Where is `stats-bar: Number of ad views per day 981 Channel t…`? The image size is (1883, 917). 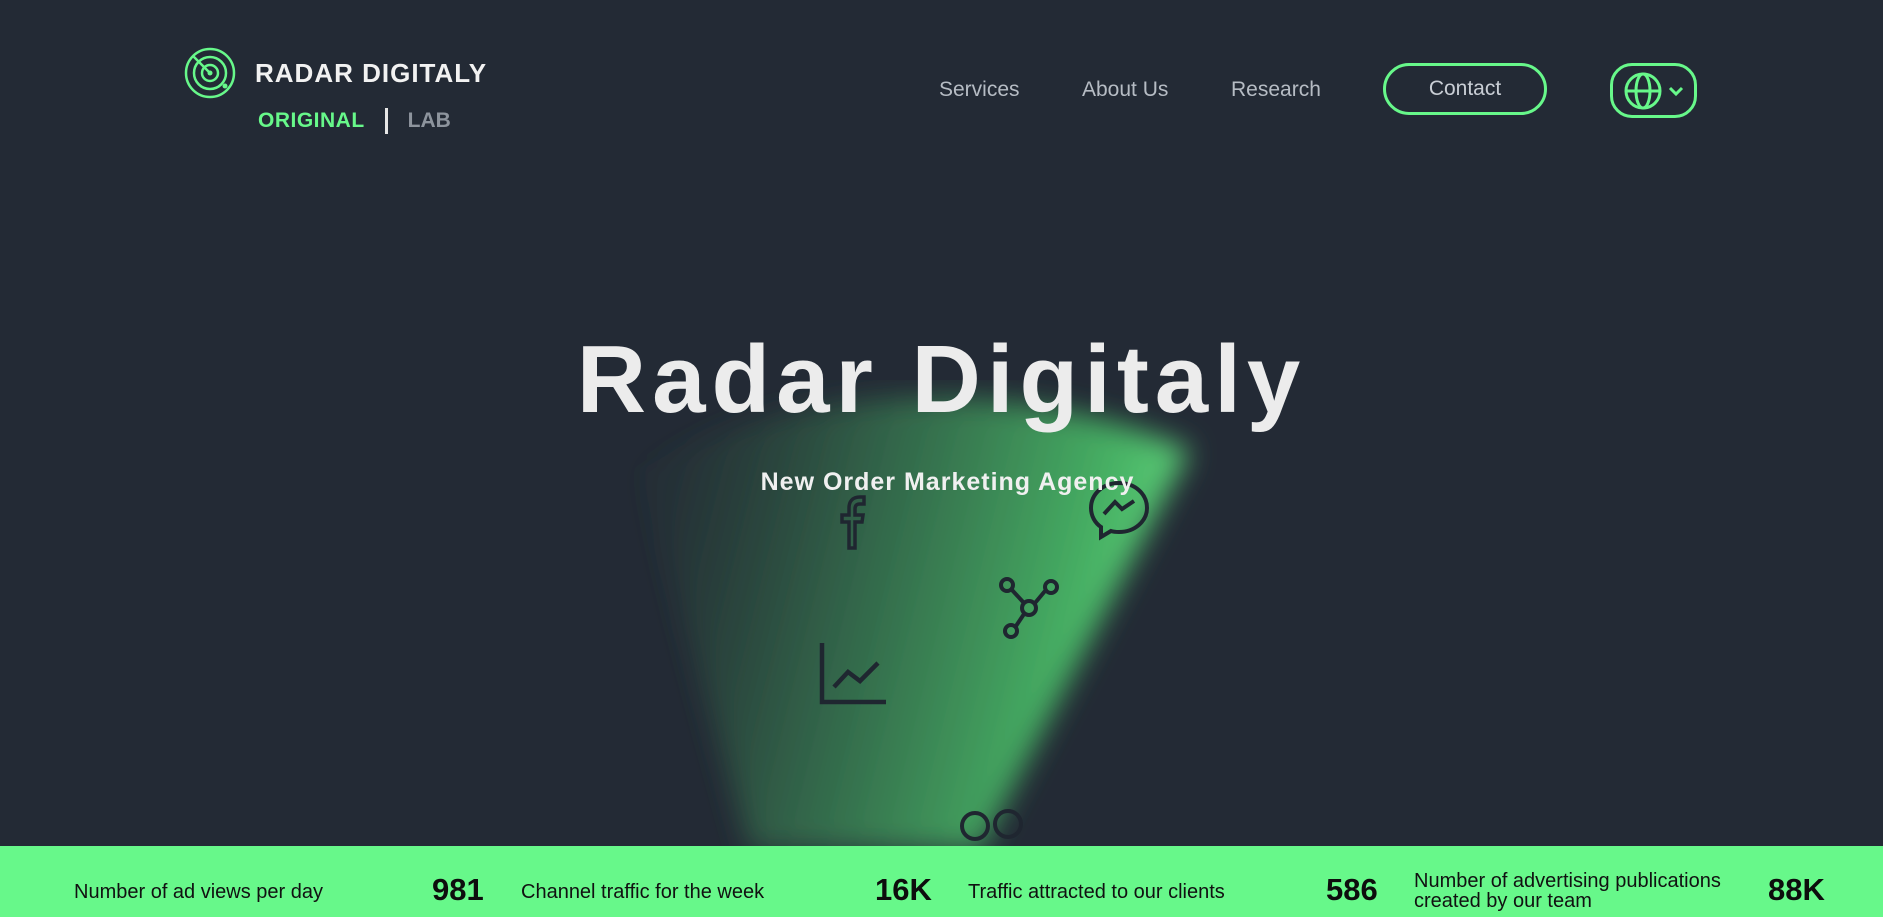 stats-bar: Number of ad views per day 981 Channel t… is located at coordinates (941, 881).